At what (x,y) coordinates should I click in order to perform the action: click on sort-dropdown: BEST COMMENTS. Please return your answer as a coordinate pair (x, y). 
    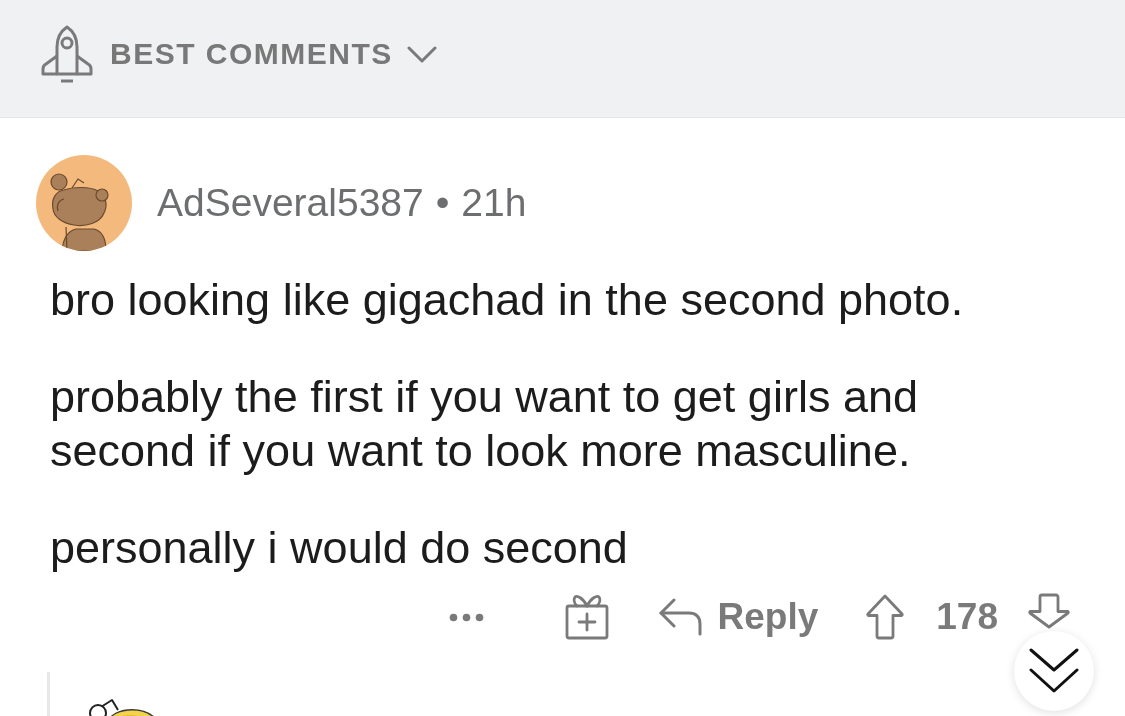
    Looking at the image, I should click on (237, 54).